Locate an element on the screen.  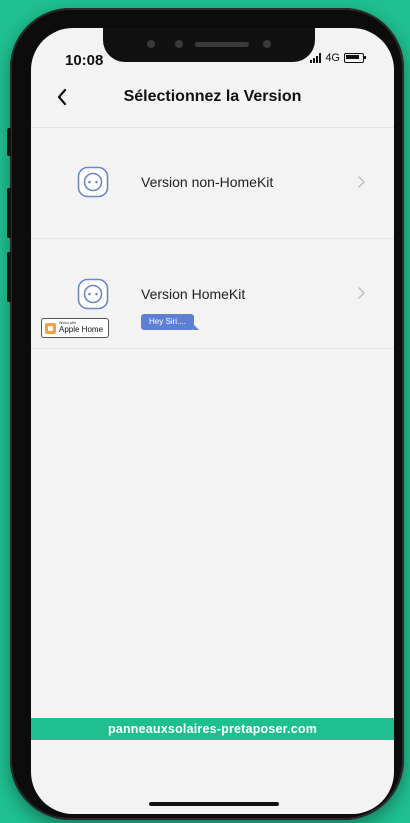
version-label: Version non-HomeKit is located at coordinates (207, 182).